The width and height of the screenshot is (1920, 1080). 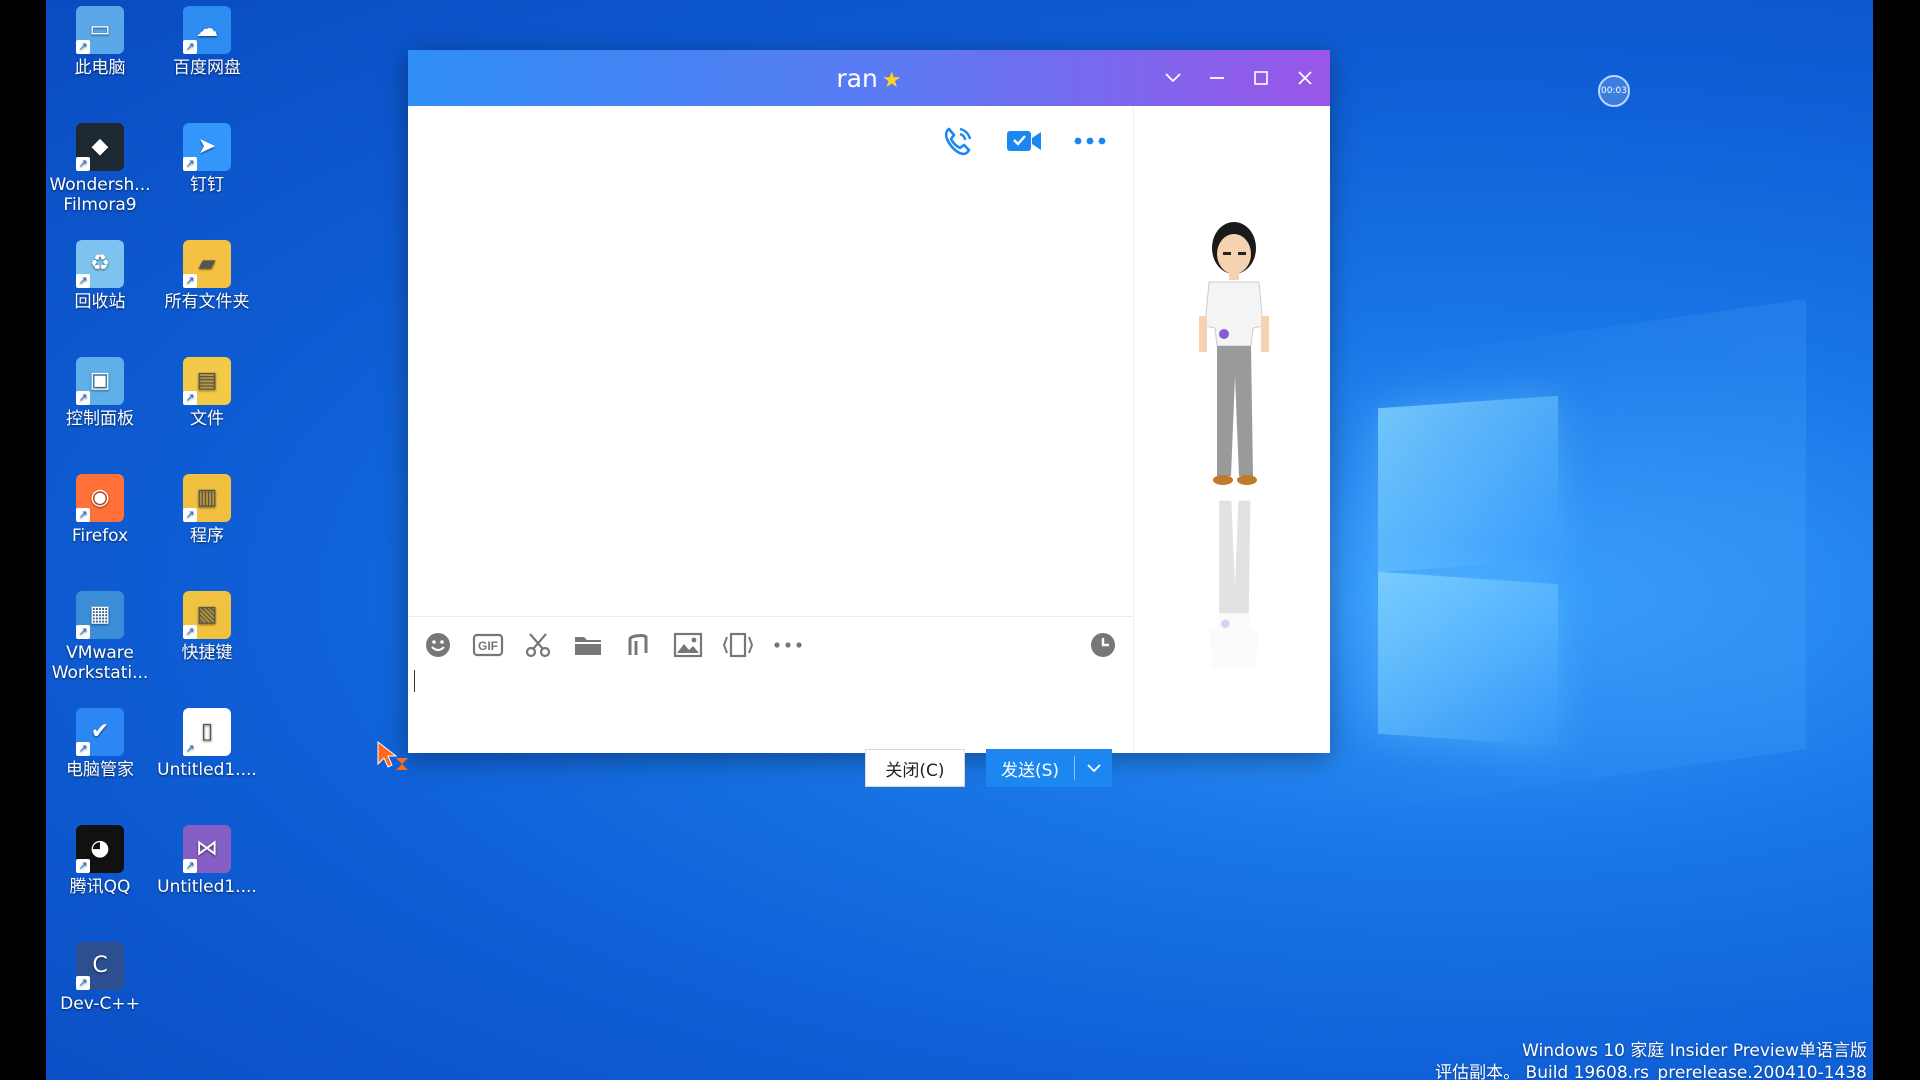 What do you see at coordinates (392, 755) in the screenshot?
I see `busy-cursor-icon` at bounding box center [392, 755].